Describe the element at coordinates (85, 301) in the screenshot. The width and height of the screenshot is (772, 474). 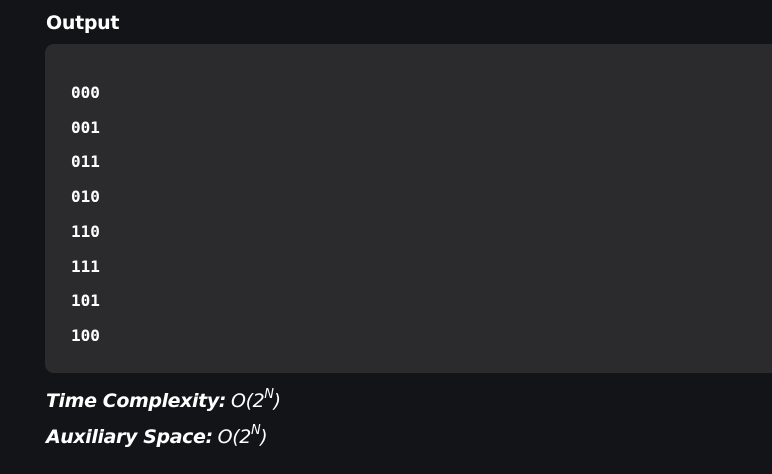
I see `output-line: 101` at that location.